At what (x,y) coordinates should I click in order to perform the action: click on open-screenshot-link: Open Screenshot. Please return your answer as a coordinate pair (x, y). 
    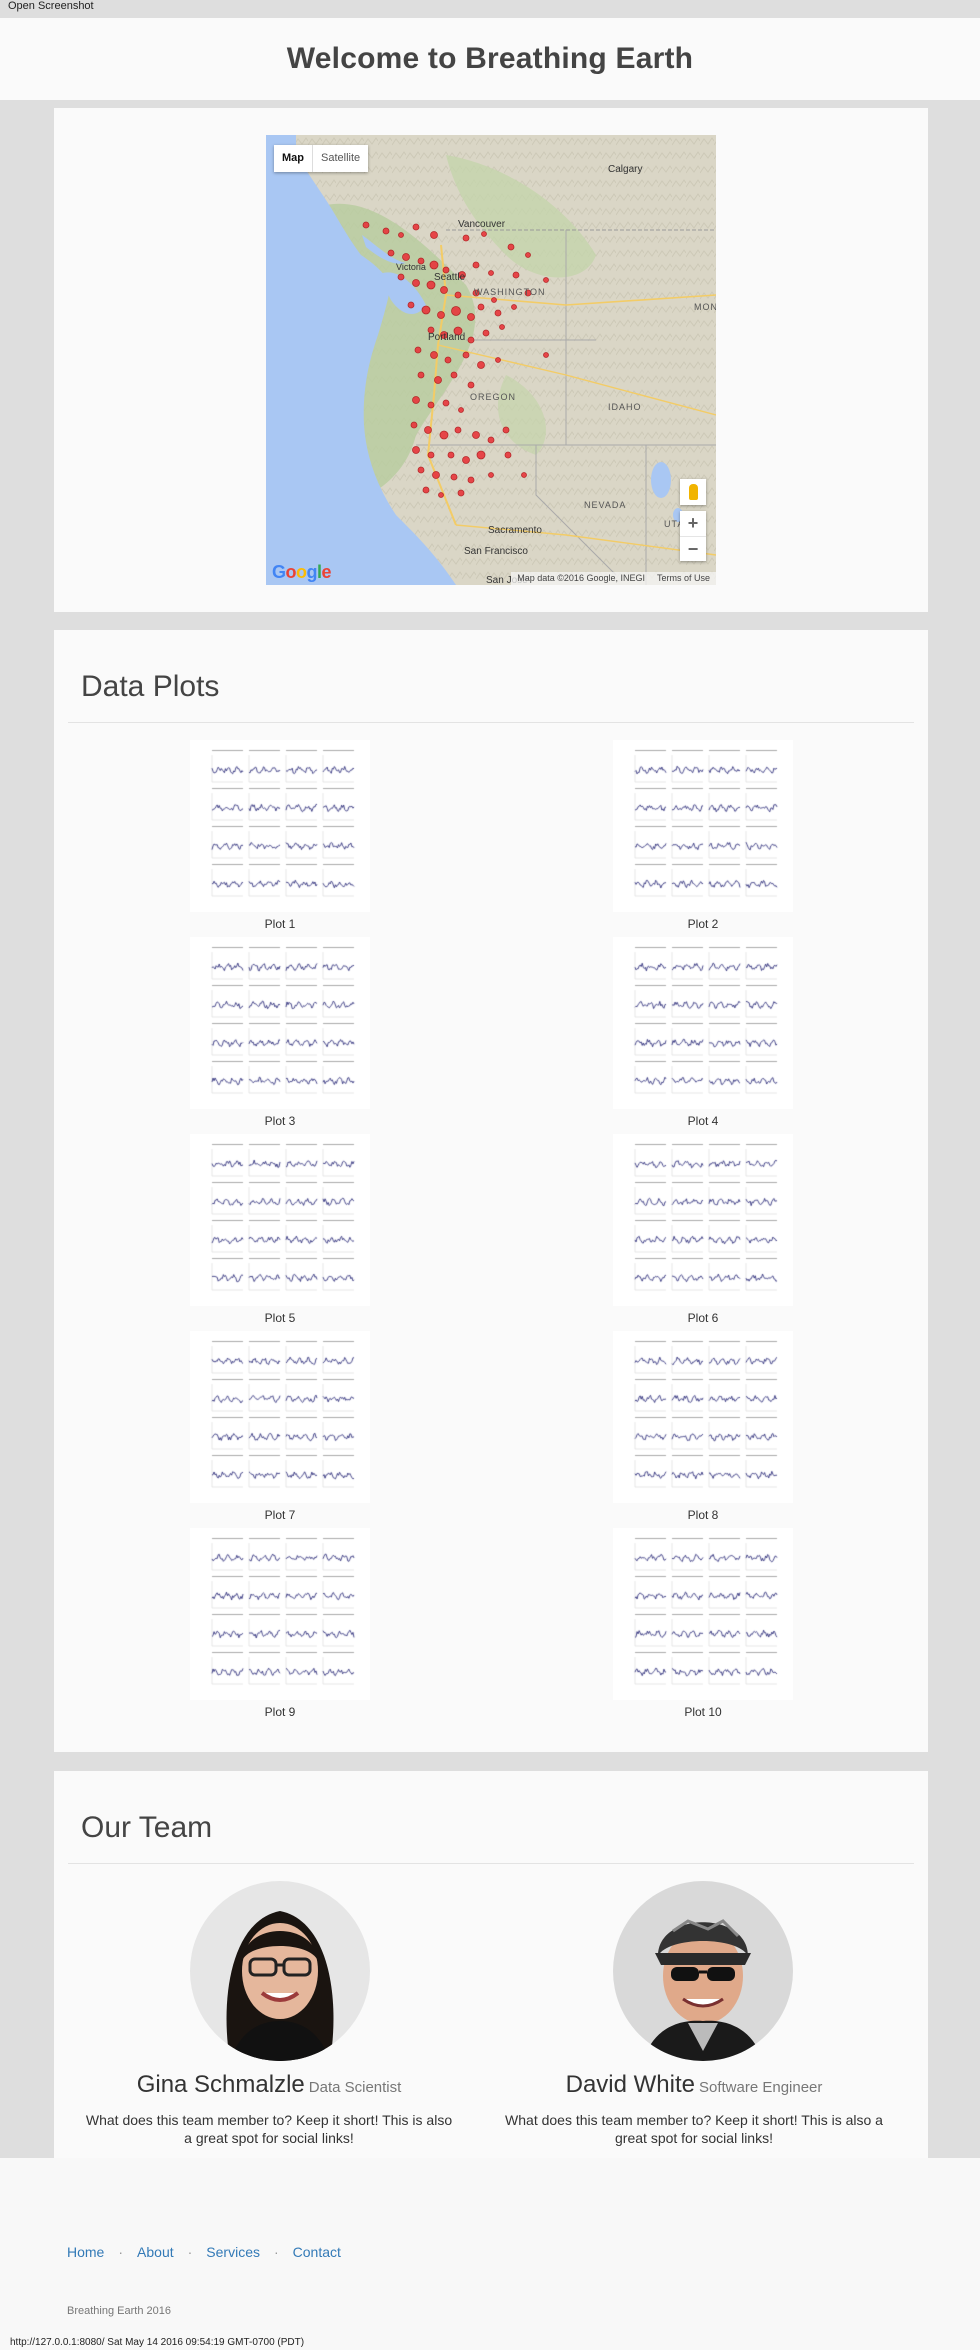
    Looking at the image, I should click on (51, 6).